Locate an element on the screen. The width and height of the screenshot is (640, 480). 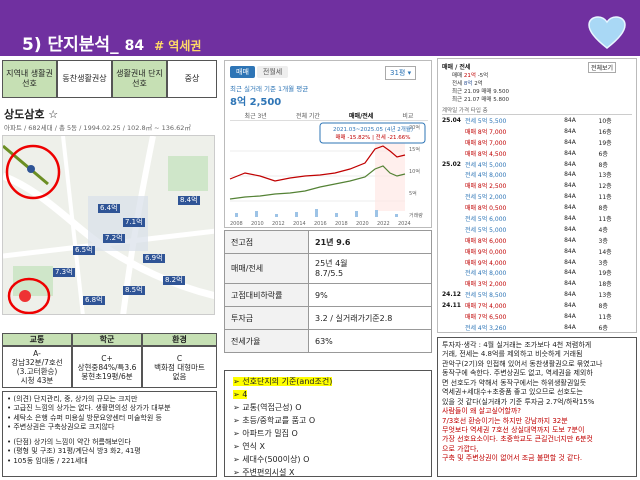
map-price-label: 7.3억 is located at coordinates (64, 273).